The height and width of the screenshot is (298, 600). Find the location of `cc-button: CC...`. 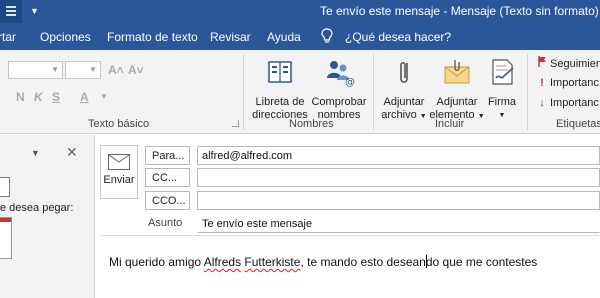

cc-button: CC... is located at coordinates (167, 177).